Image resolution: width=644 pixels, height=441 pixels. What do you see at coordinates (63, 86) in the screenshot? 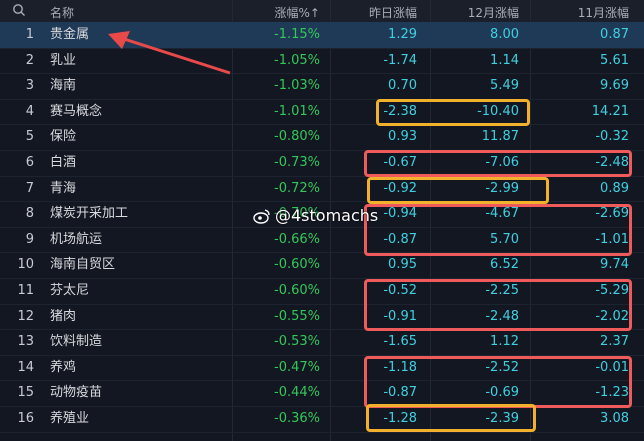
I see `sector-name: 海南` at bounding box center [63, 86].